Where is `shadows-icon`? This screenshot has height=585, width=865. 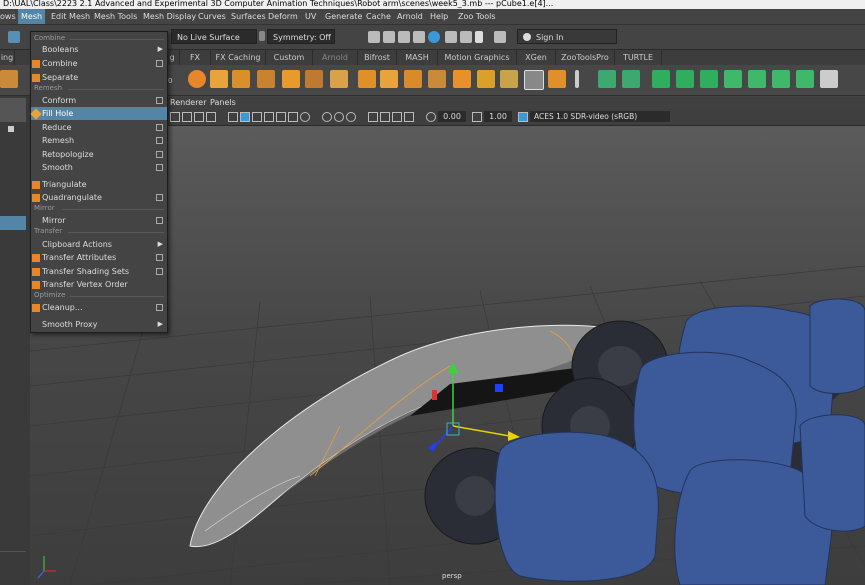 shadows-icon is located at coordinates (281, 117).